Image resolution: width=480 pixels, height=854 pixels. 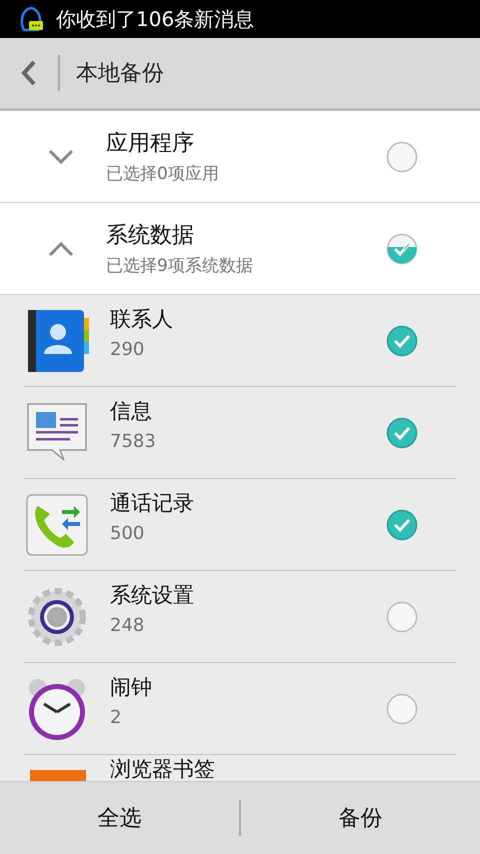 I want to click on phone-icon, so click(x=57, y=525).